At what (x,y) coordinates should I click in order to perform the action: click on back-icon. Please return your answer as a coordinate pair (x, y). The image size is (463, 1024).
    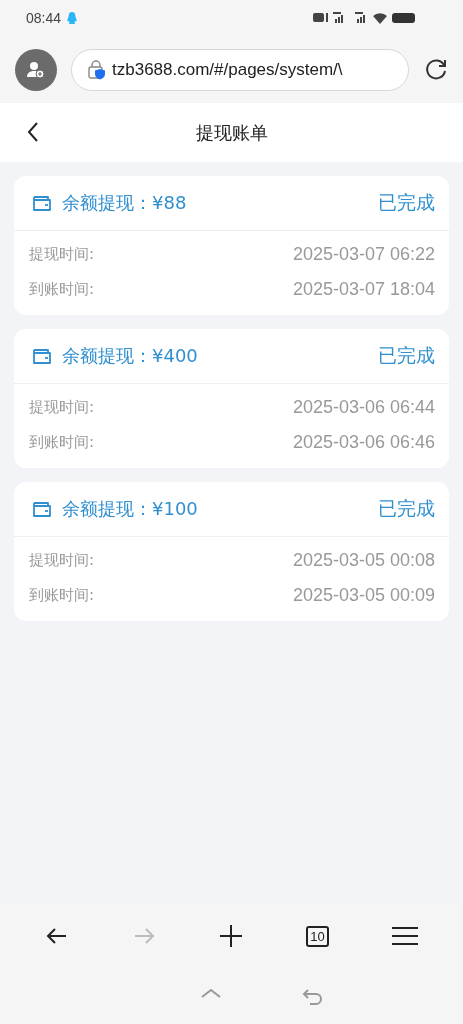
    Looking at the image, I should click on (33, 132).